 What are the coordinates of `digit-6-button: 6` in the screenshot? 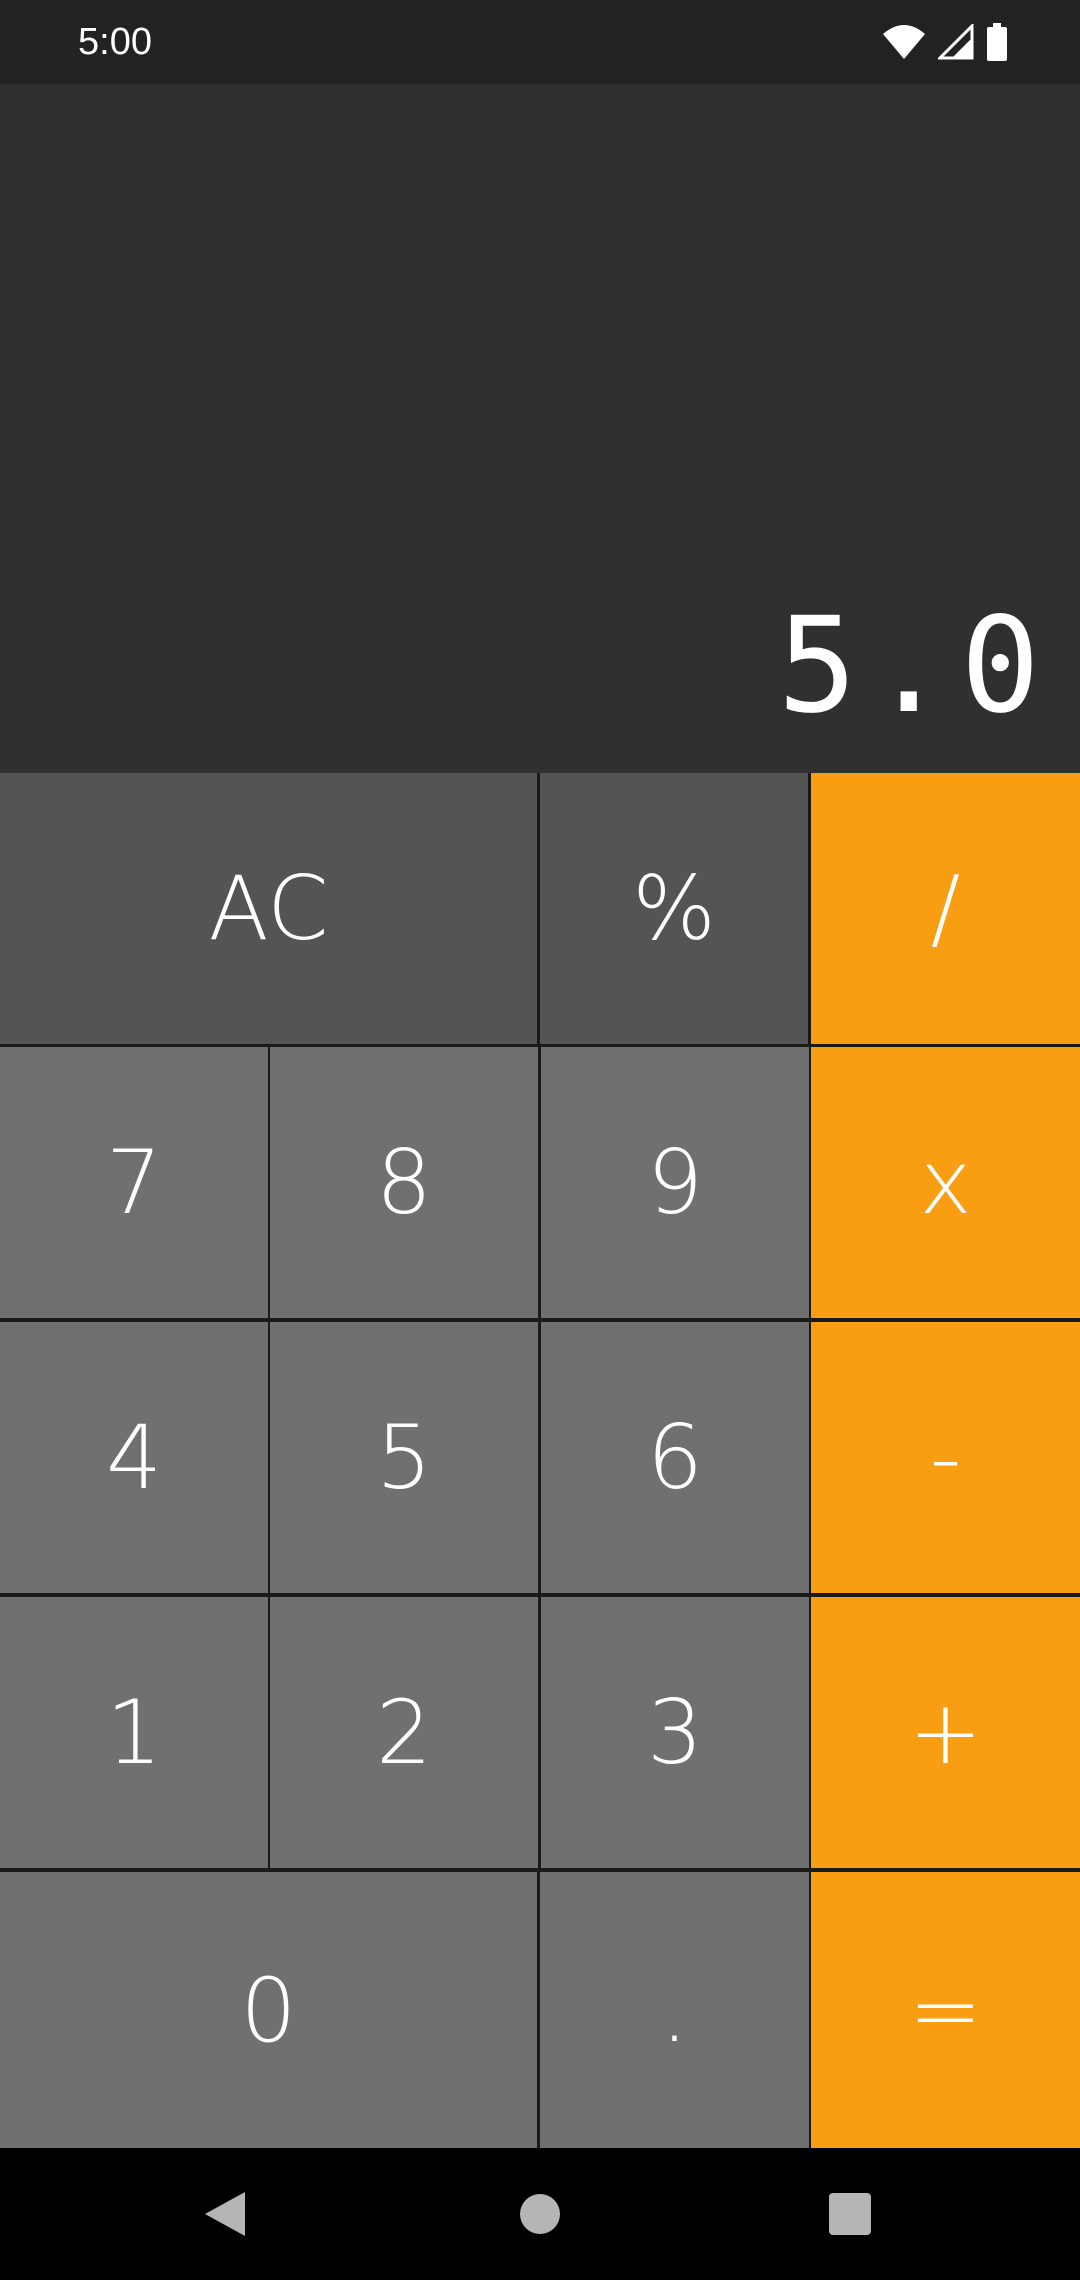 It's located at (675, 1457).